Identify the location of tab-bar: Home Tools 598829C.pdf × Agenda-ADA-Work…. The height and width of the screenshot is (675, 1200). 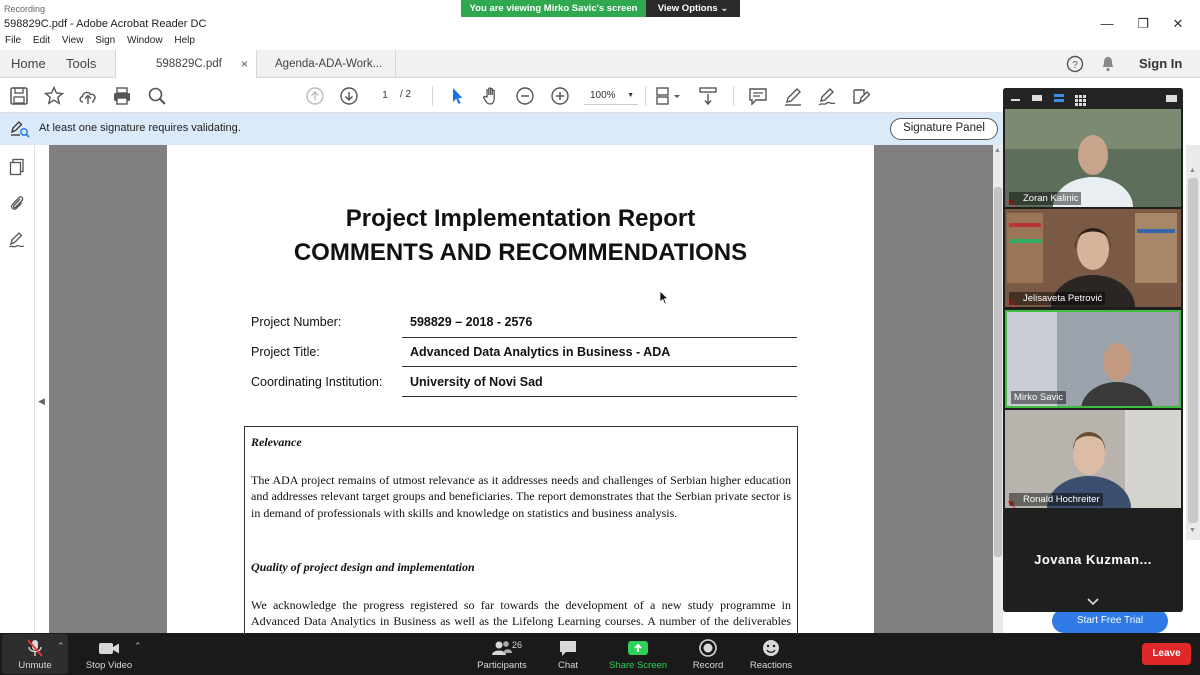
(600, 64).